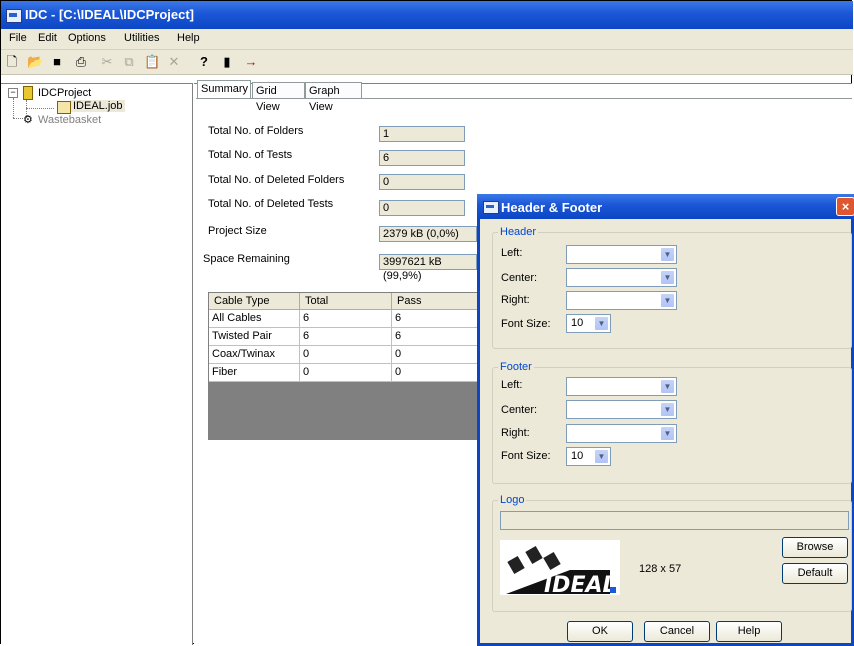  What do you see at coordinates (227, 62) in the screenshot?
I see `project-icon: ▮` at bounding box center [227, 62].